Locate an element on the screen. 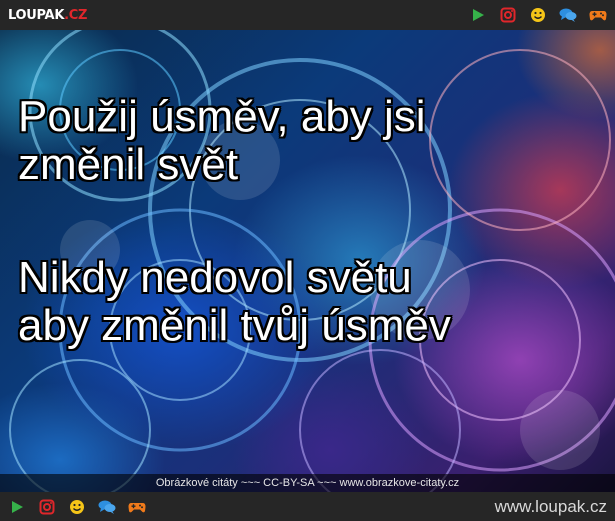  site-logo: LOUPAK .CZ is located at coordinates (47, 15).